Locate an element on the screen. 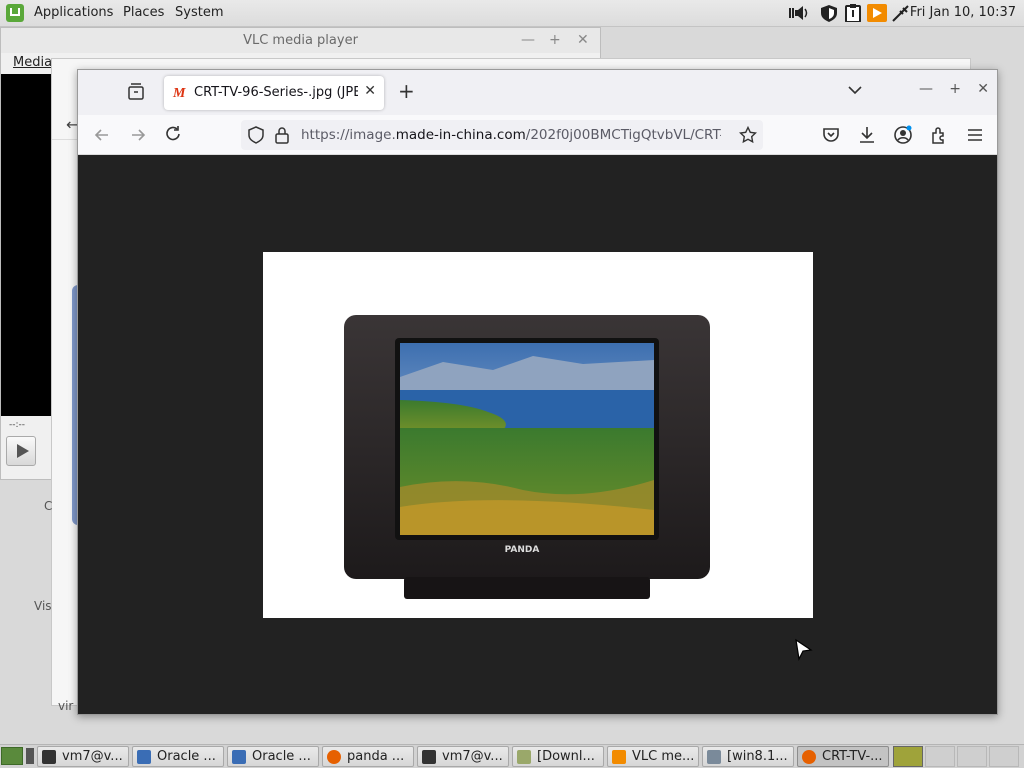 This screenshot has width=1024, height=768. clock: Fri Jan 10, 10:37 is located at coordinates (963, 12).